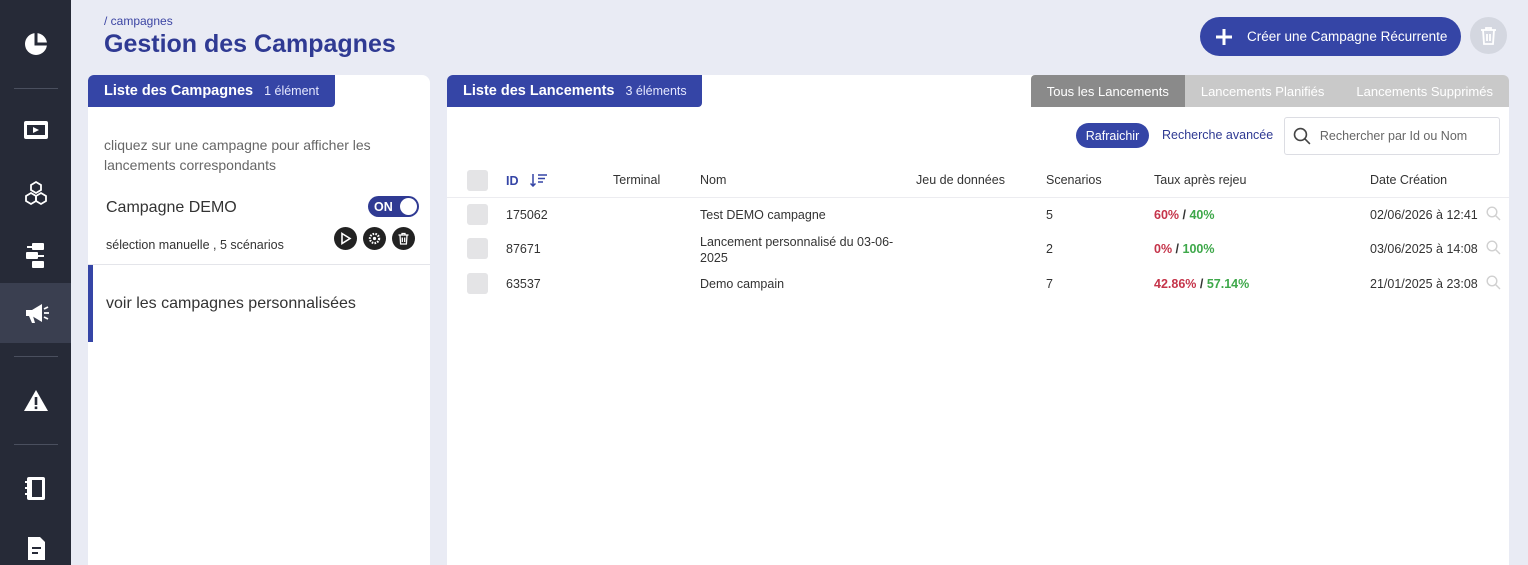 This screenshot has height=565, width=1528. Describe the element at coordinates (527, 215) in the screenshot. I see `row-id: 175062` at that location.